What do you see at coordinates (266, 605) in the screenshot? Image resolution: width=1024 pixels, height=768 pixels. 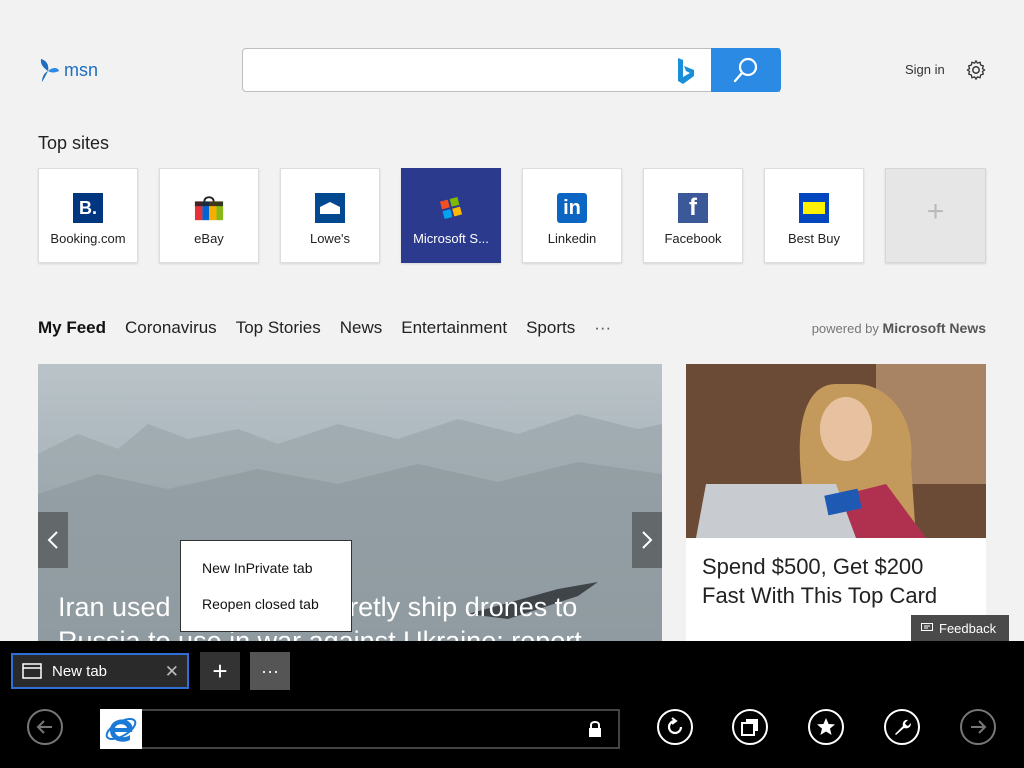 I see `menu-item-reopen-closed-tab: Reopen closed tab` at bounding box center [266, 605].